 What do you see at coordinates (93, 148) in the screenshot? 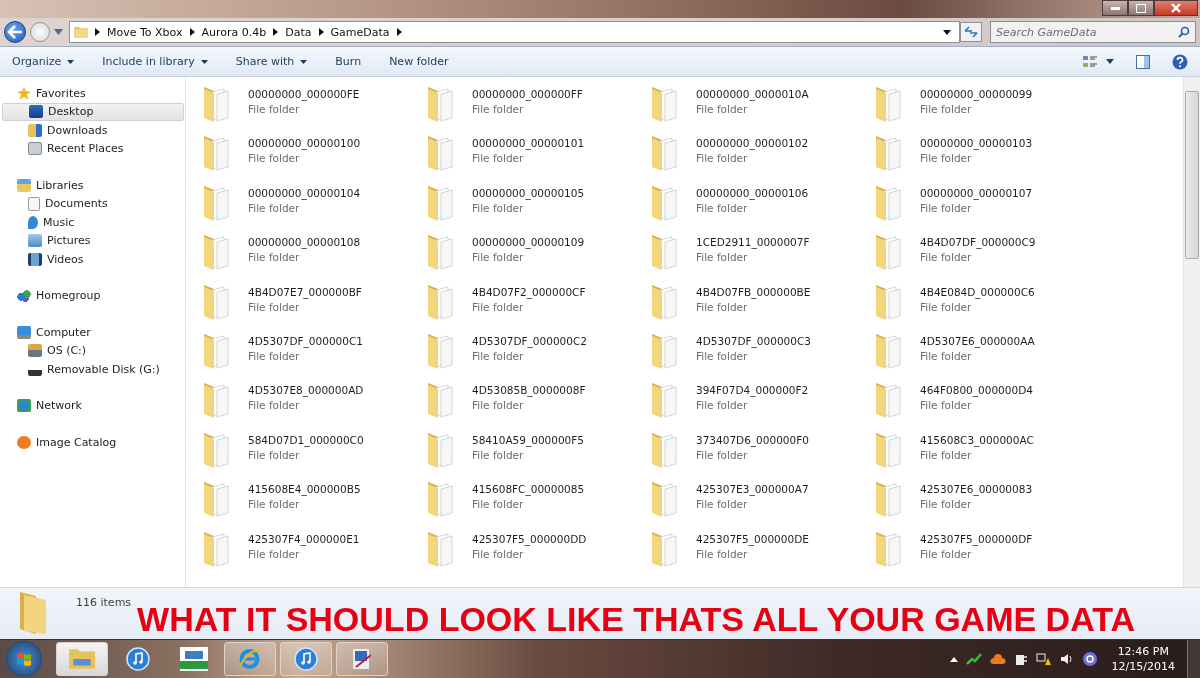
I see `nav-item: Recent Places` at bounding box center [93, 148].